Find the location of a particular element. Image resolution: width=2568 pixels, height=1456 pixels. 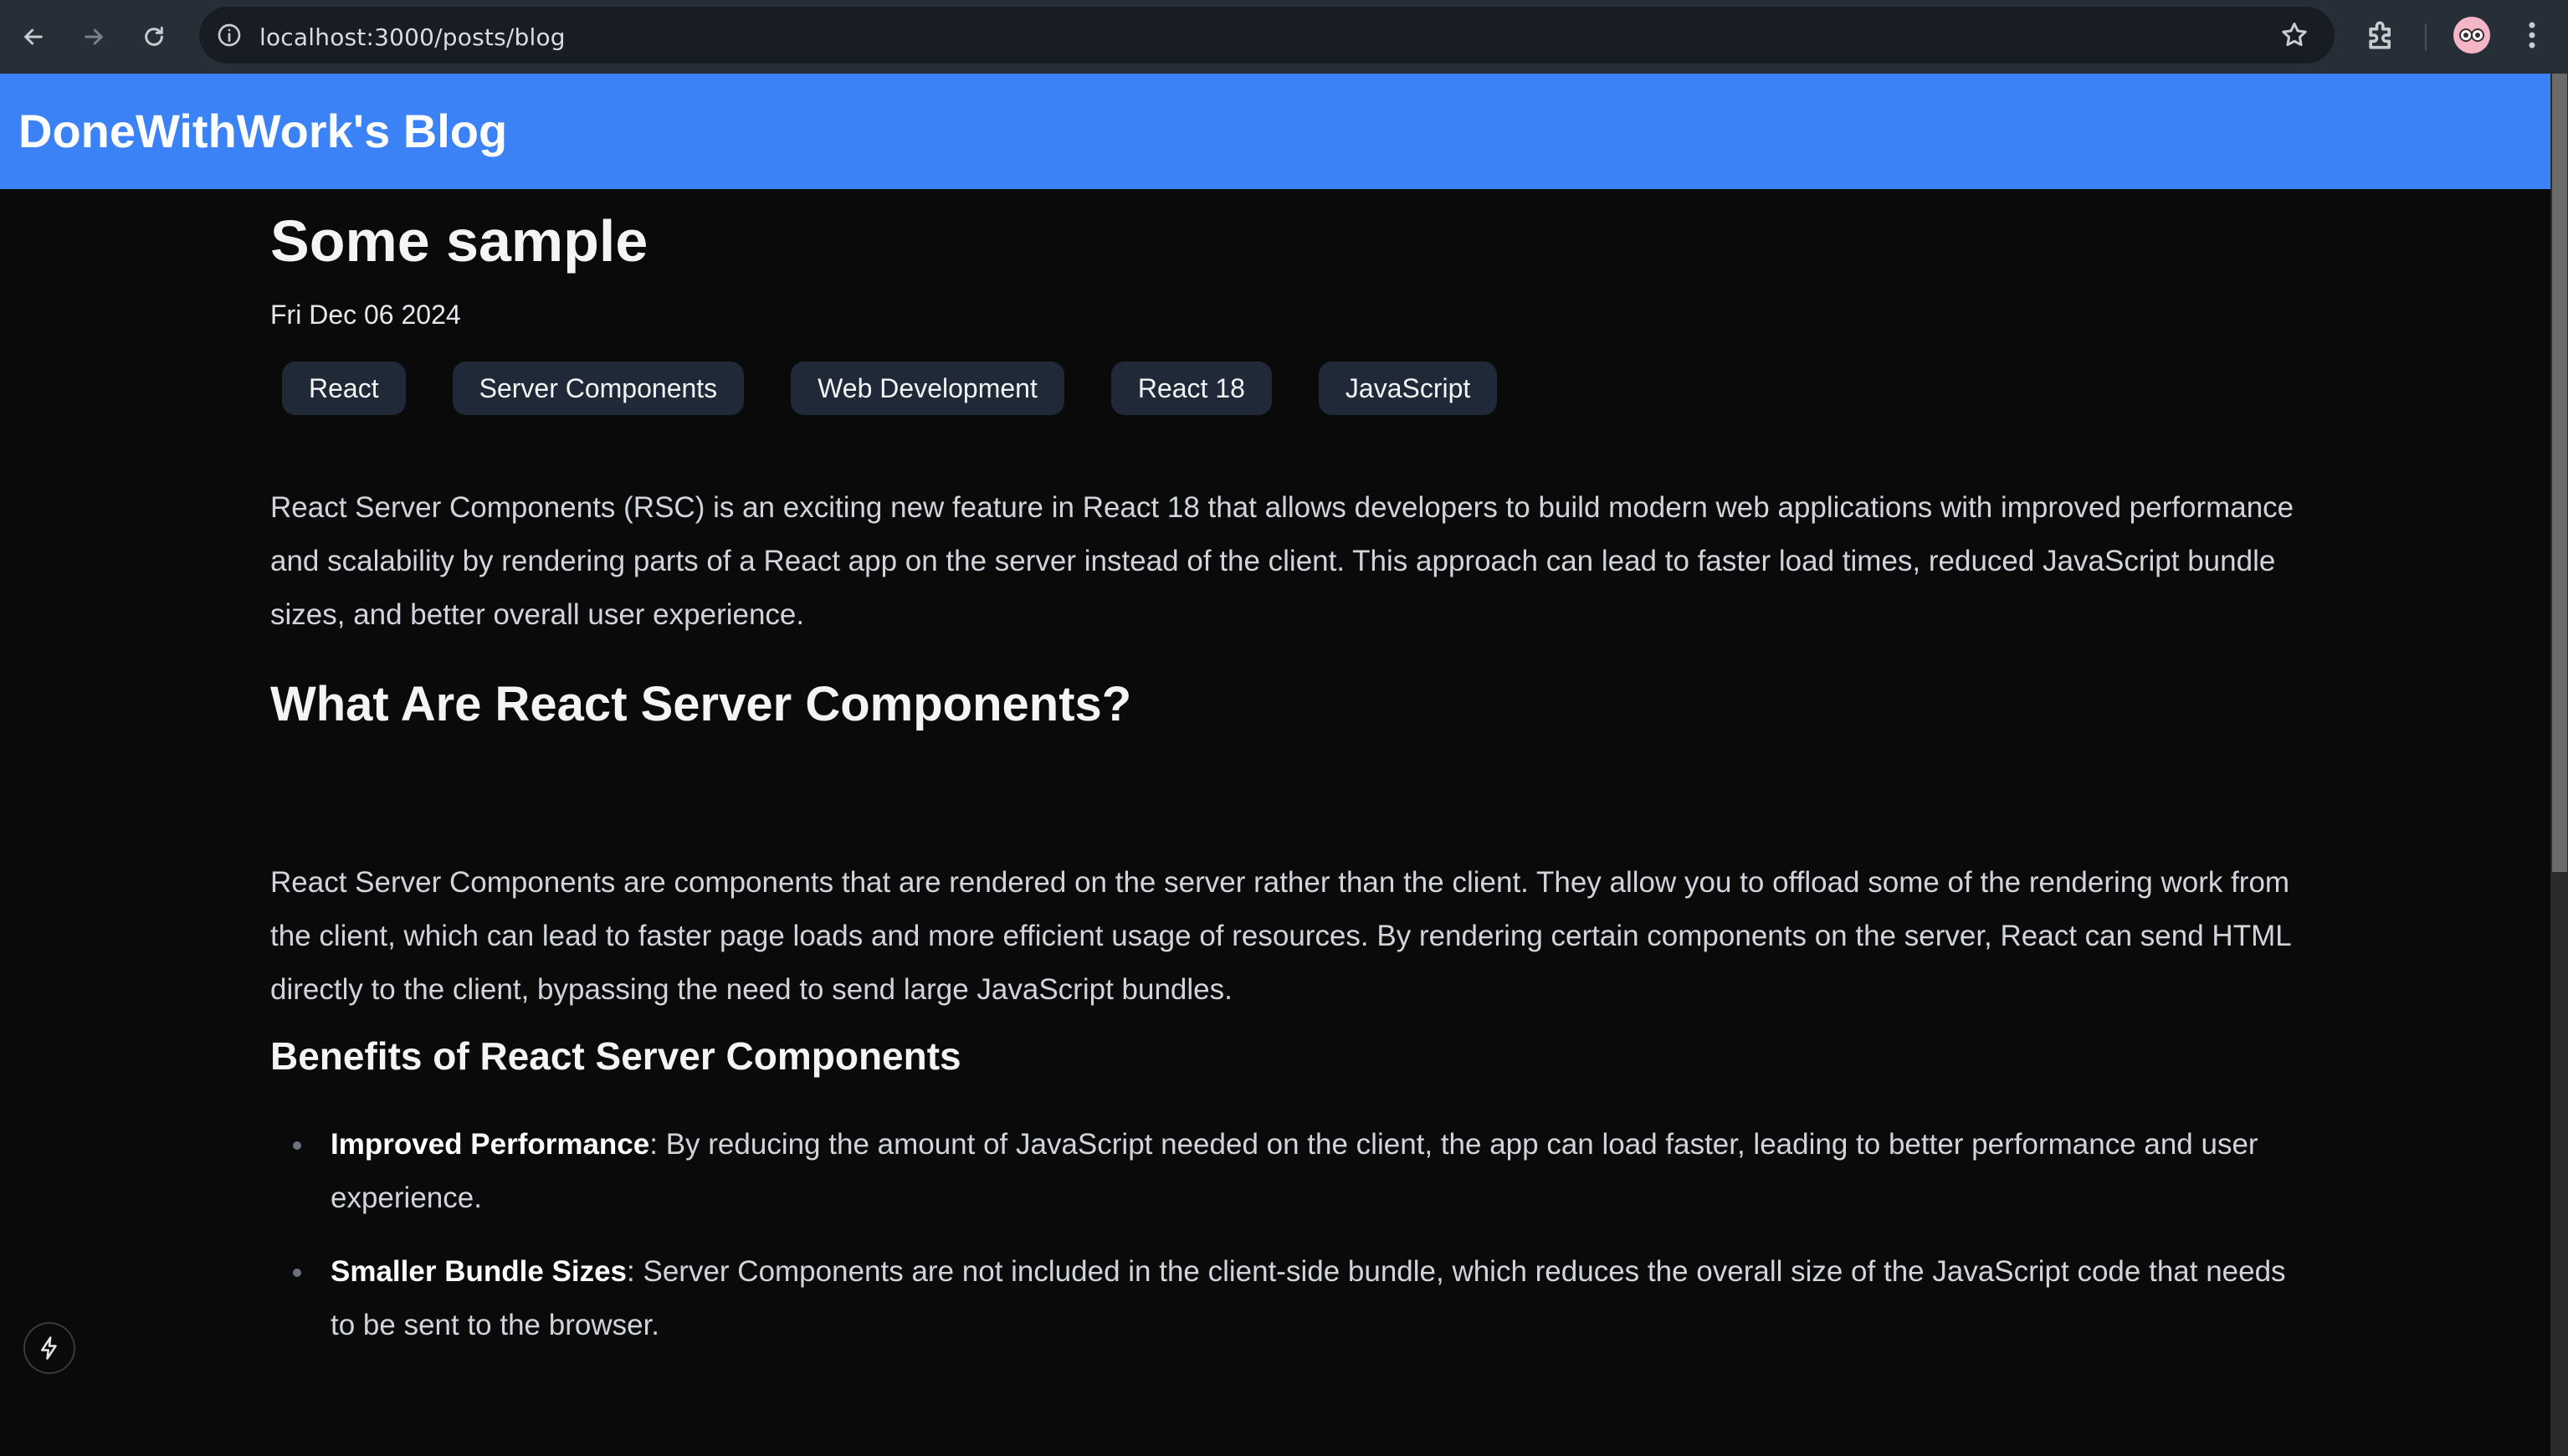

arrow-left-icon is located at coordinates (33, 36).